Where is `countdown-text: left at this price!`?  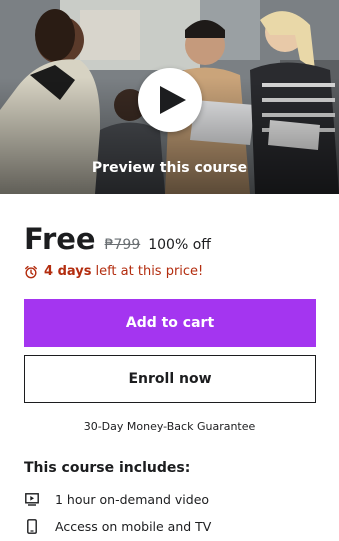 countdown-text: left at this price! is located at coordinates (149, 271).